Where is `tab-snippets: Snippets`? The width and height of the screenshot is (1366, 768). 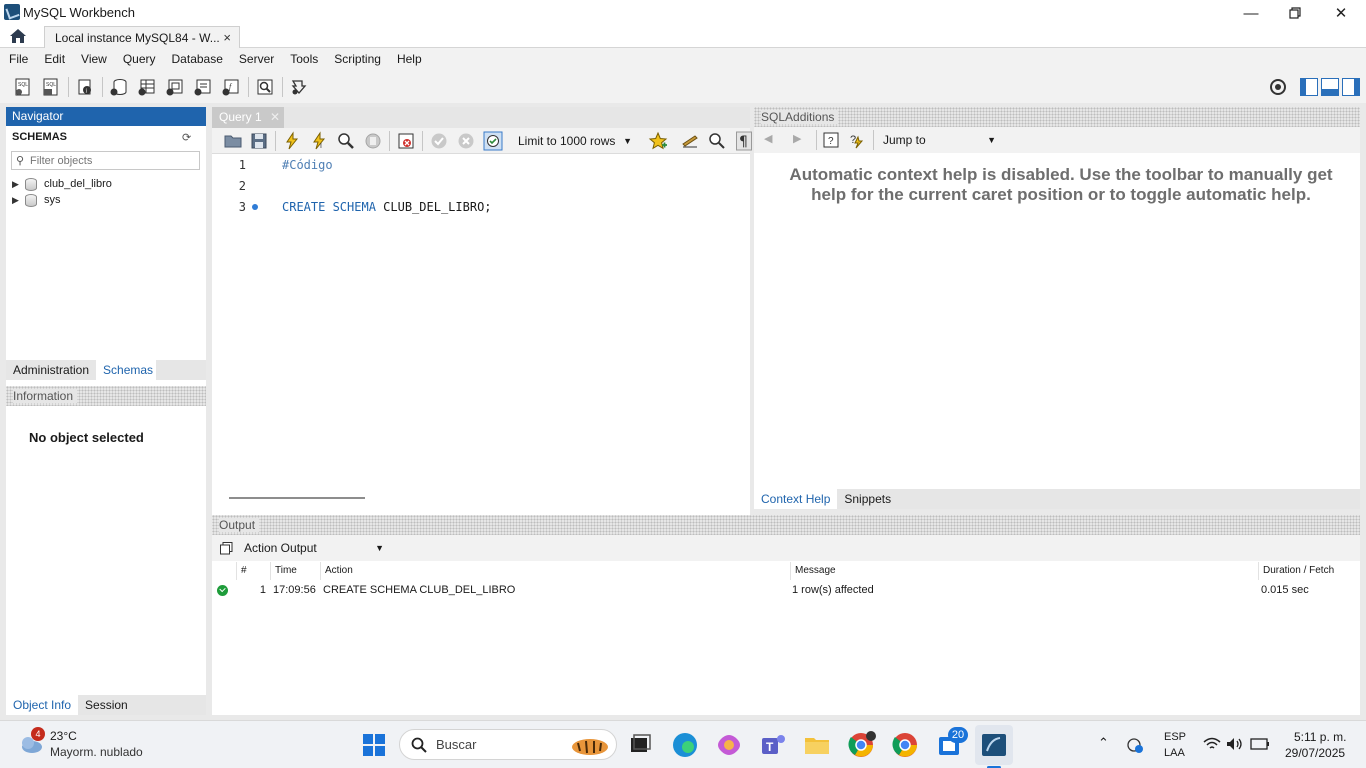 tab-snippets: Snippets is located at coordinates (867, 499).